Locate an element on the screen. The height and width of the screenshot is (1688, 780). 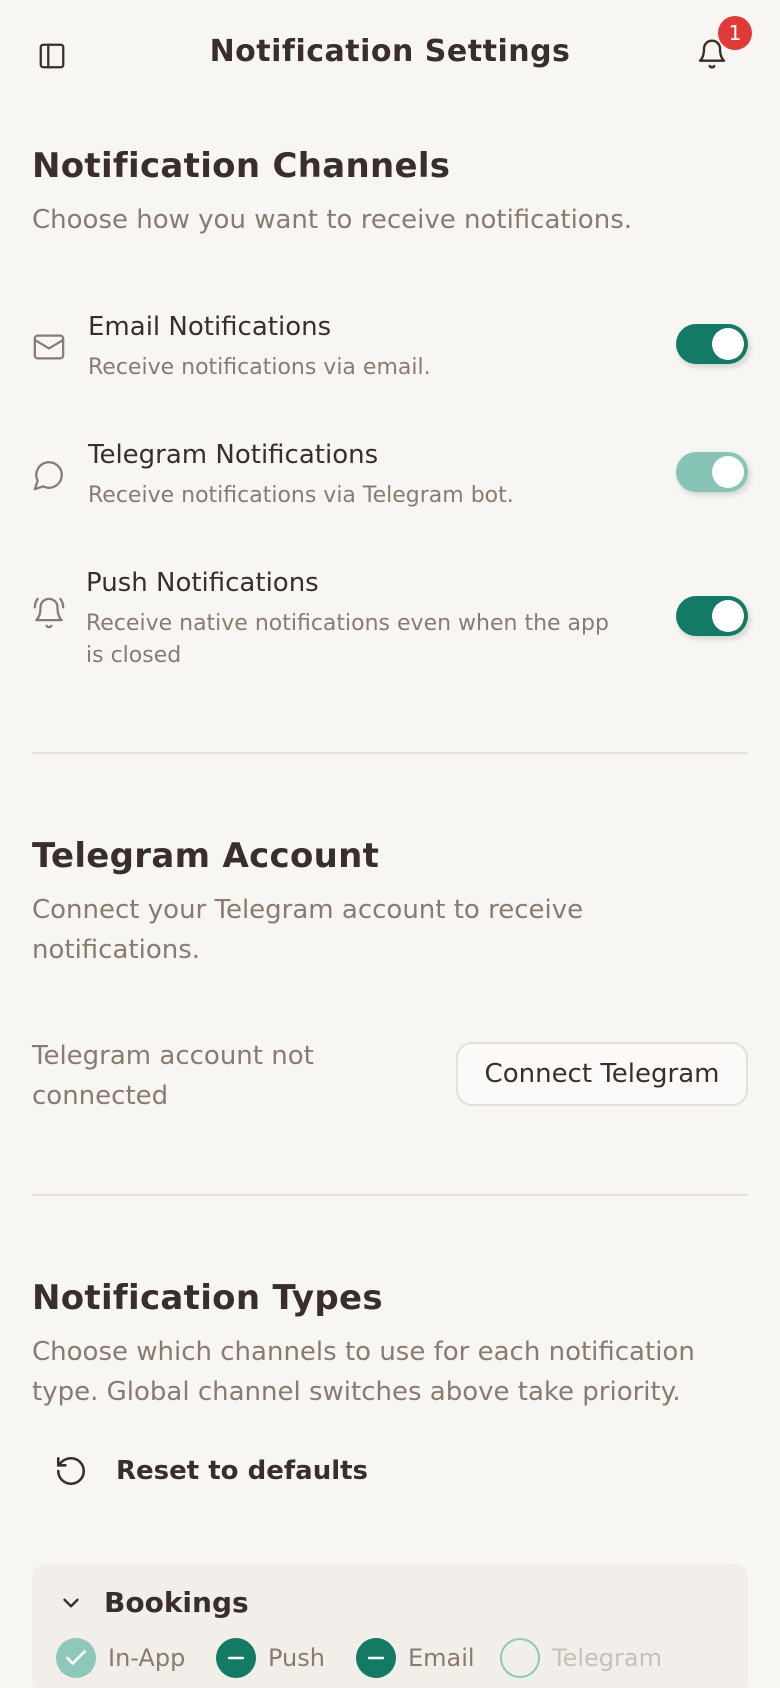
notification-type-group-bookings: Bookings In-App Push Email Telegram is located at coordinates (390, 1626).